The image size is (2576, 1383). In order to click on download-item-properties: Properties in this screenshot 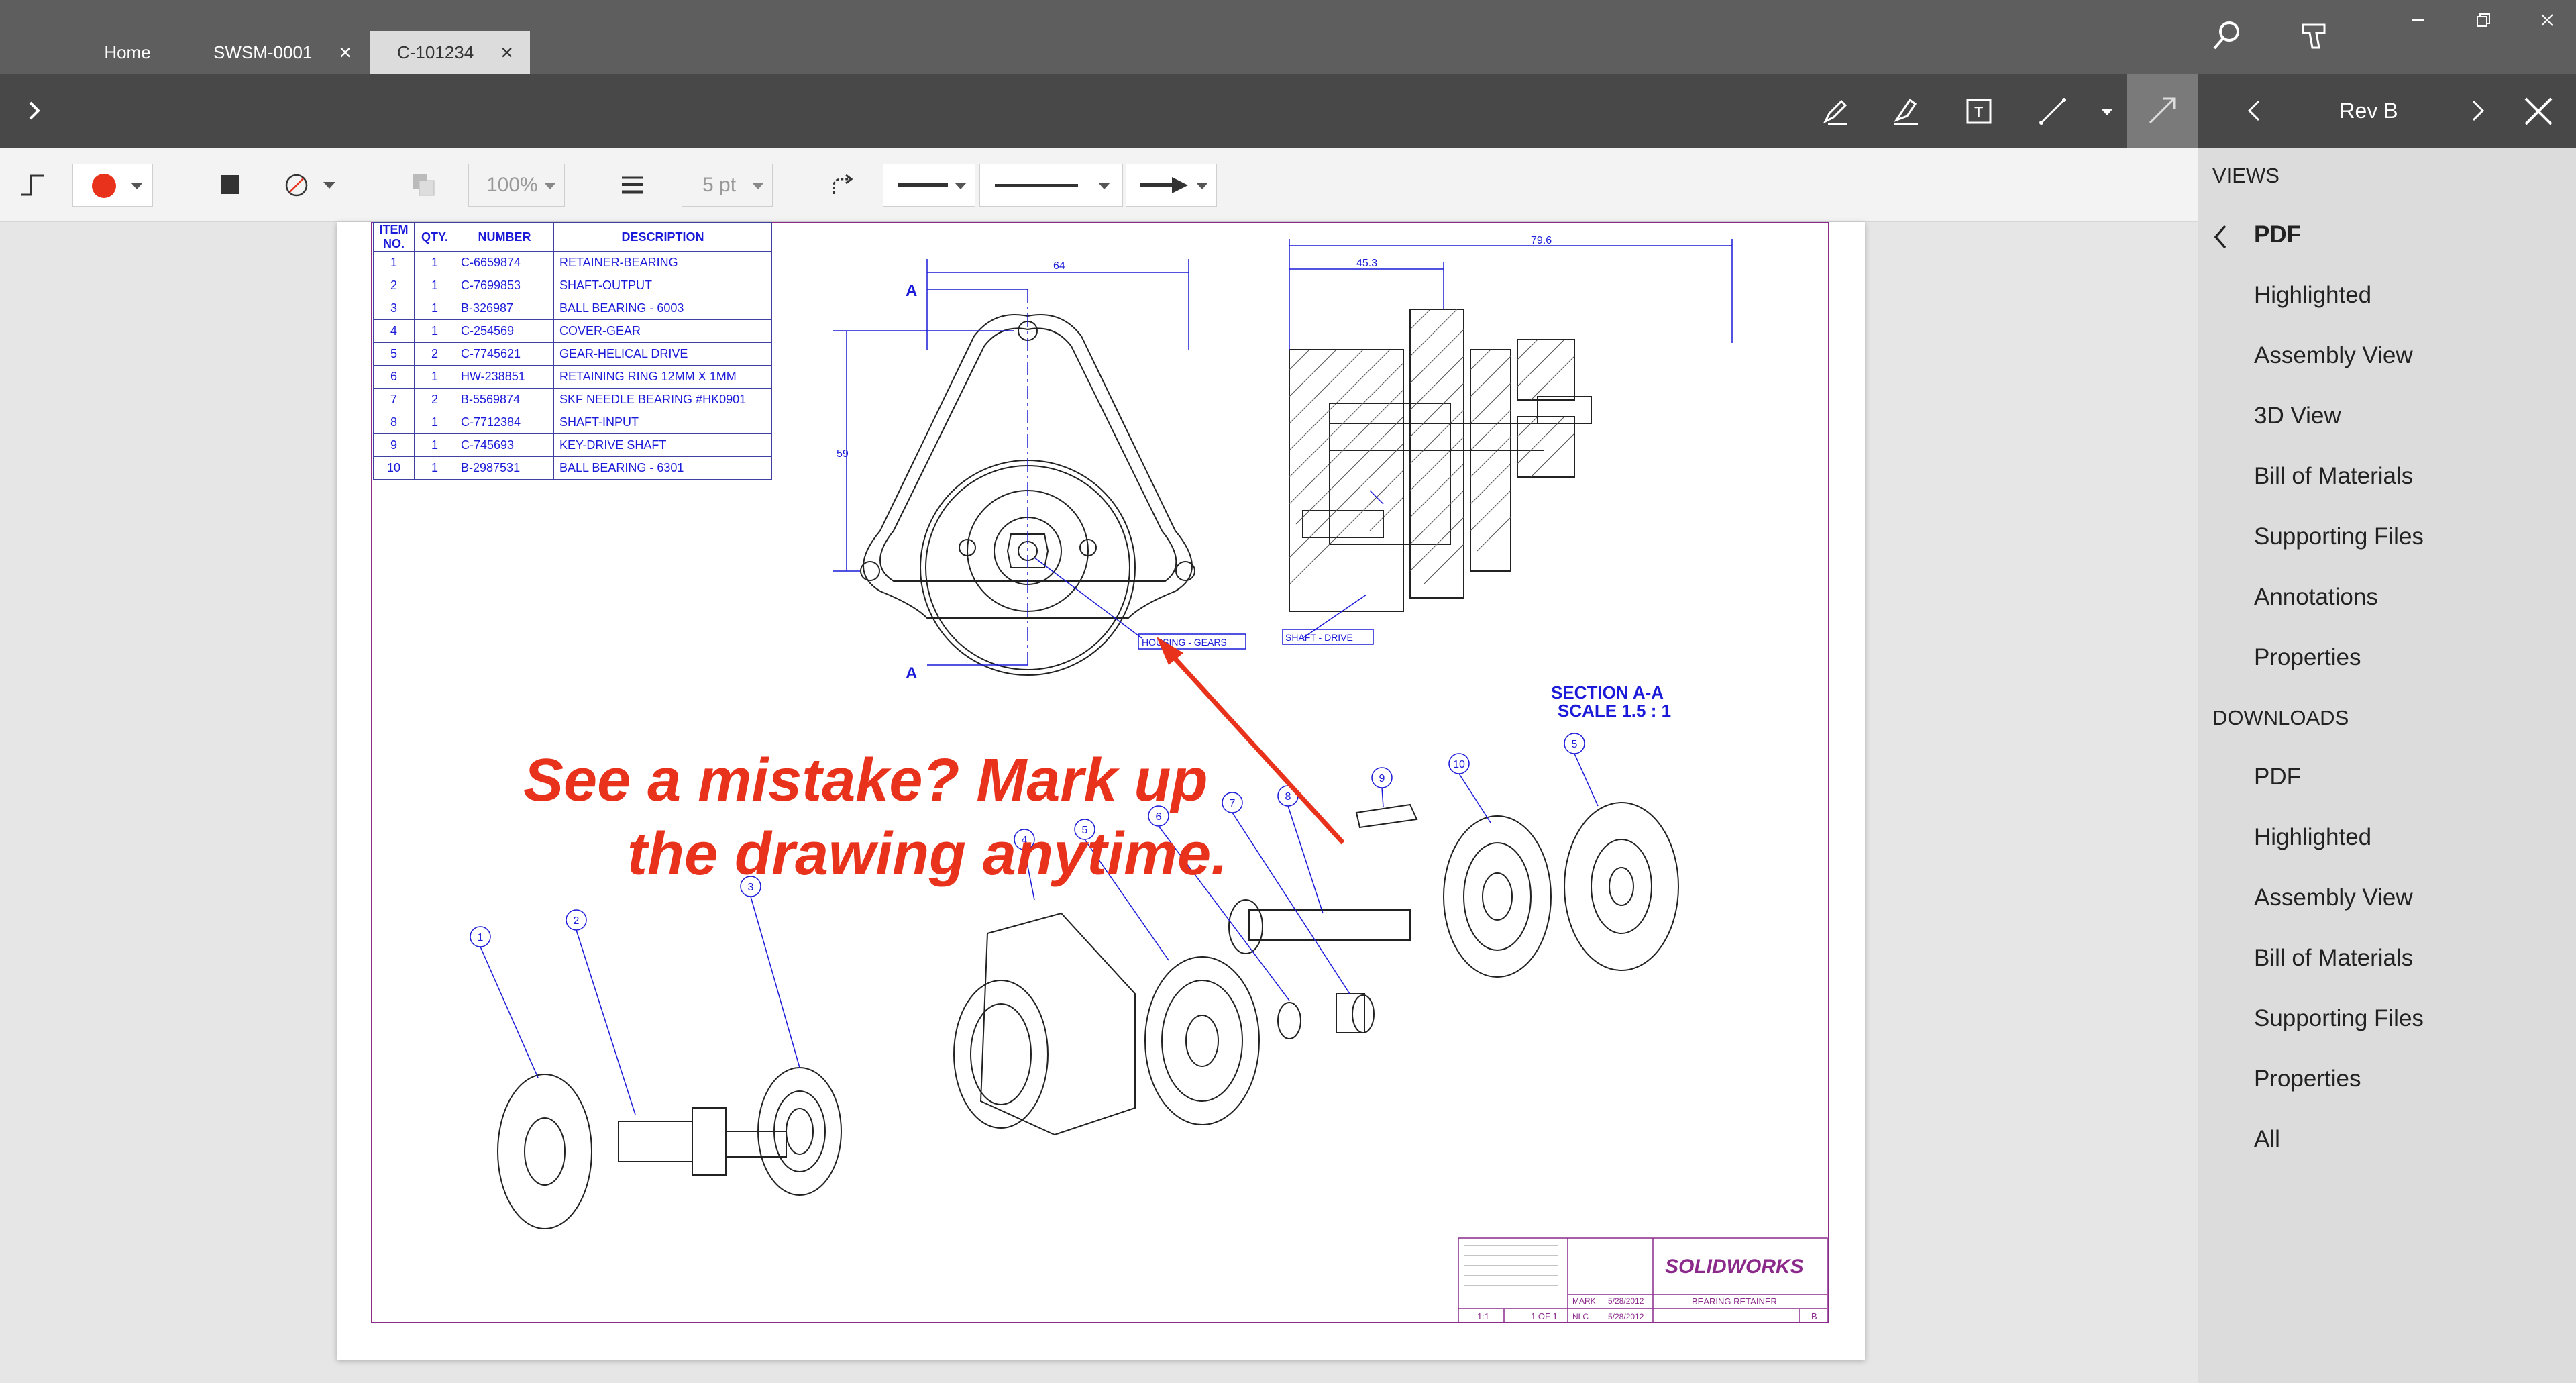, I will do `click(2307, 1079)`.